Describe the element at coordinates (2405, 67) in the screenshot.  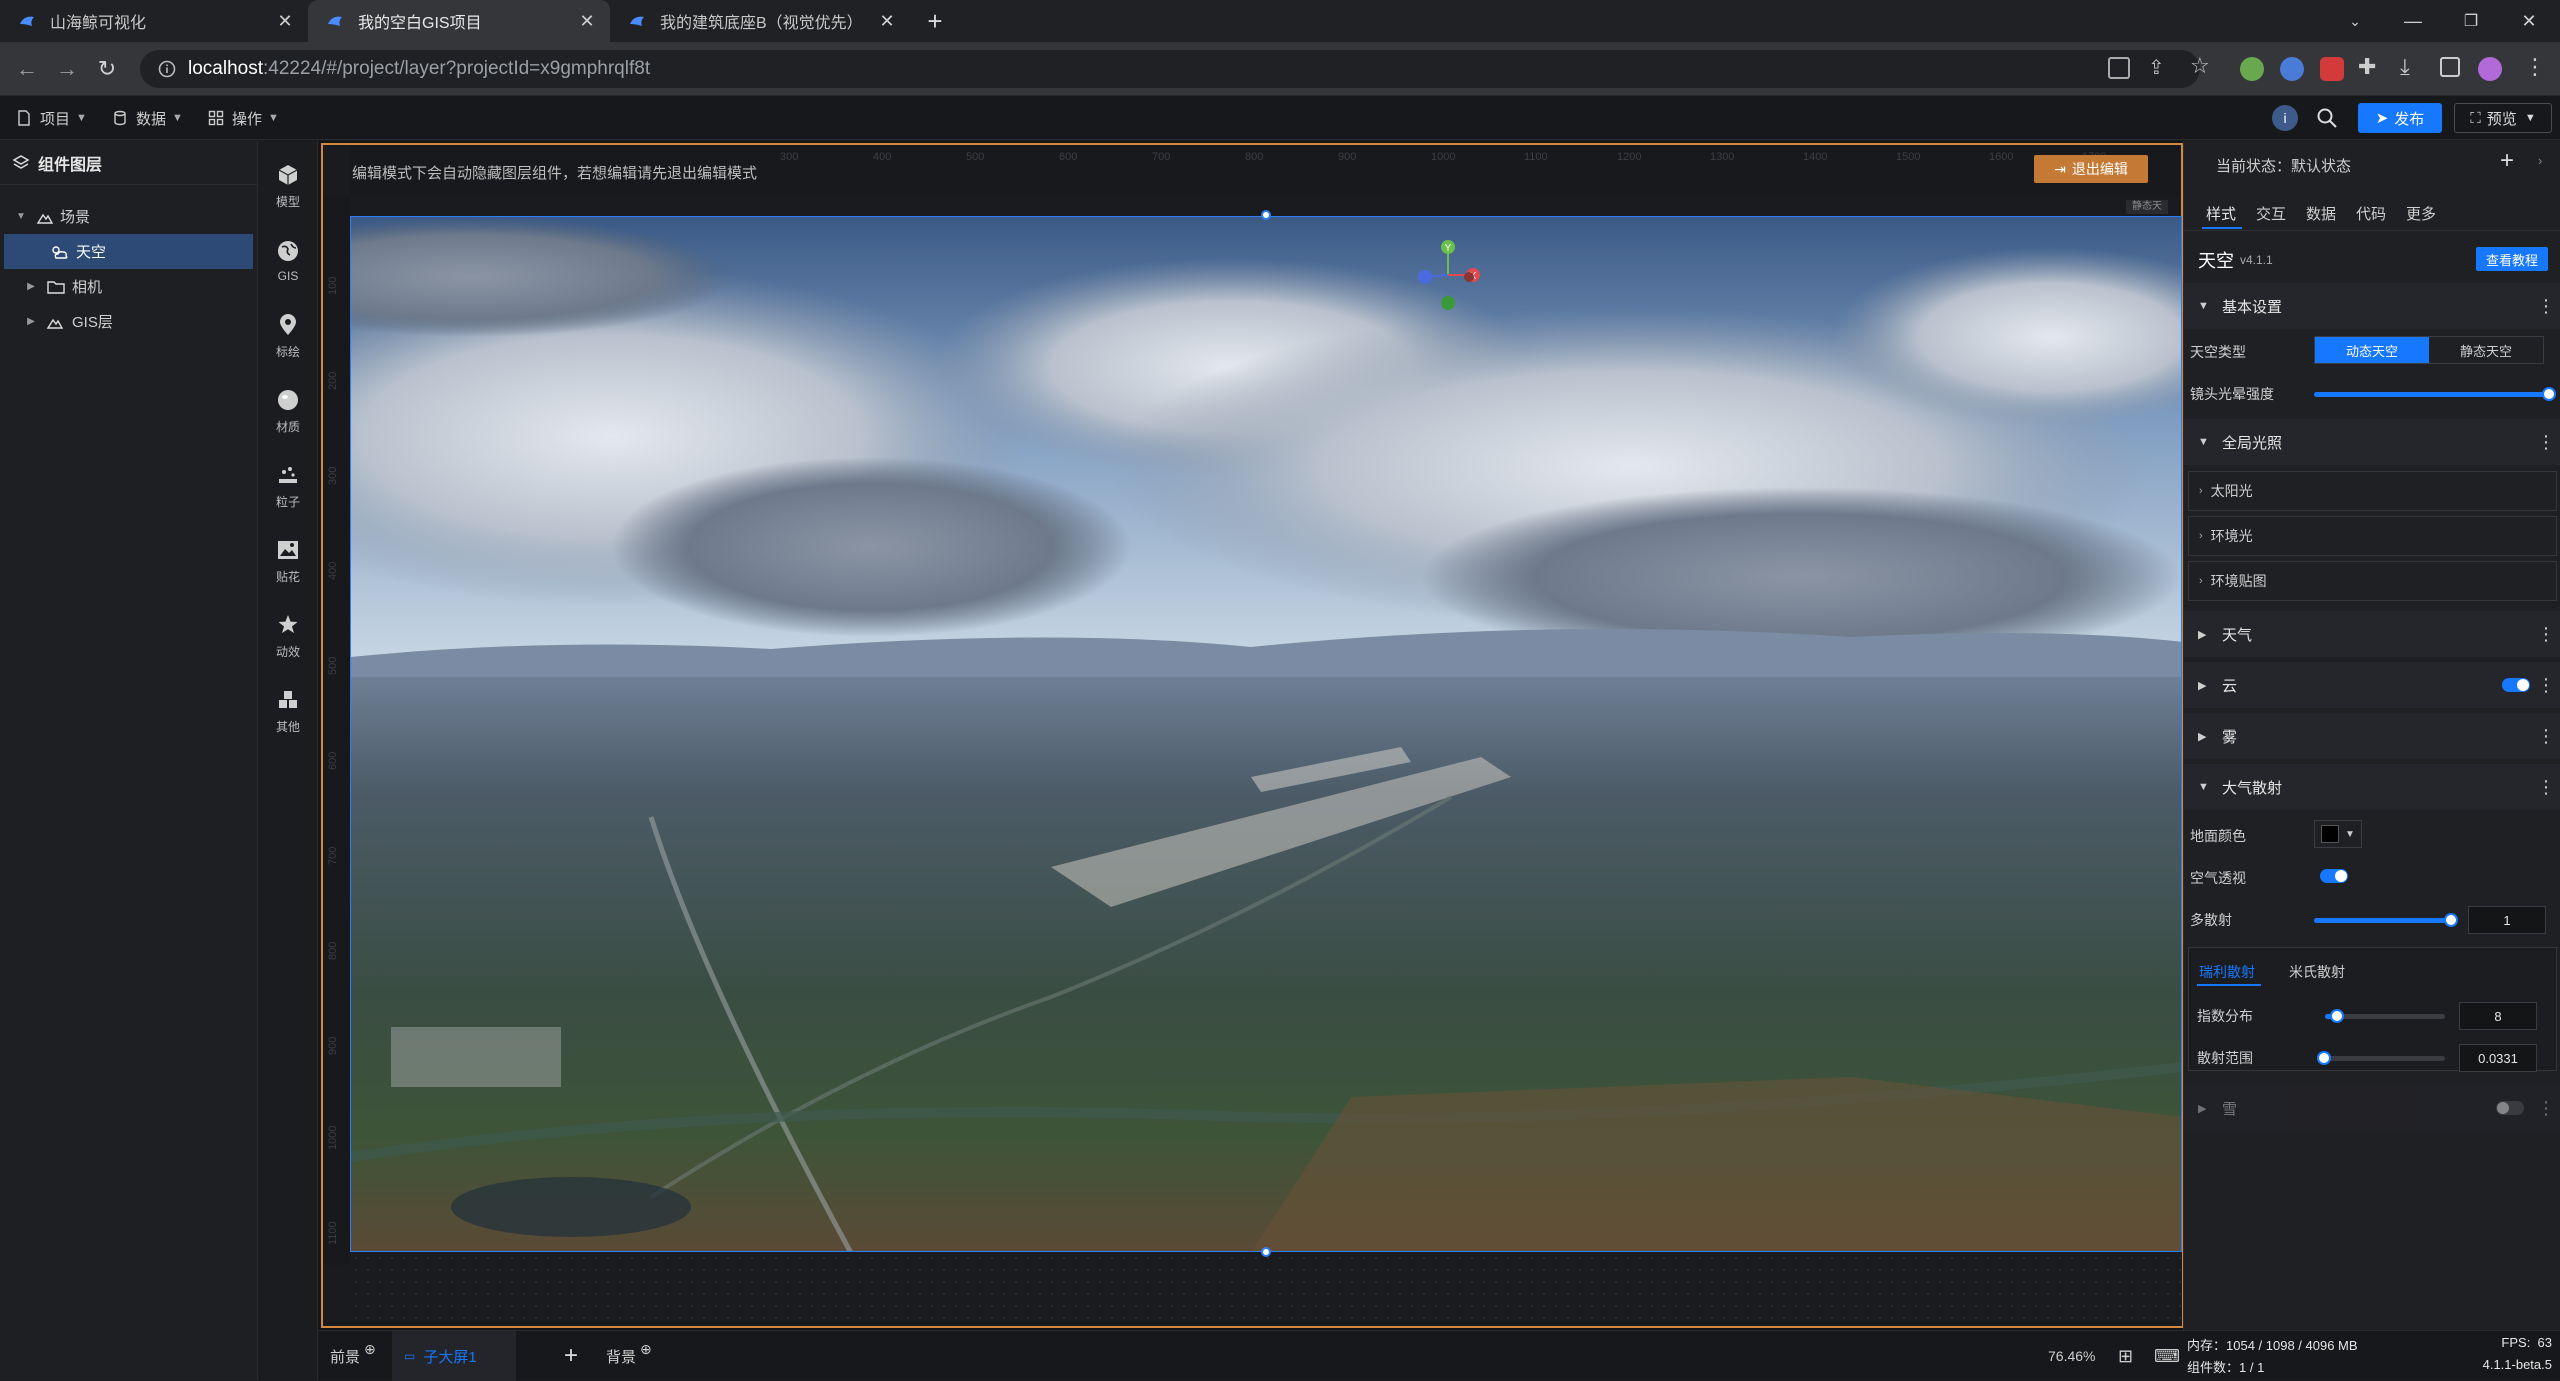
I see `download-icon: ⤓` at that location.